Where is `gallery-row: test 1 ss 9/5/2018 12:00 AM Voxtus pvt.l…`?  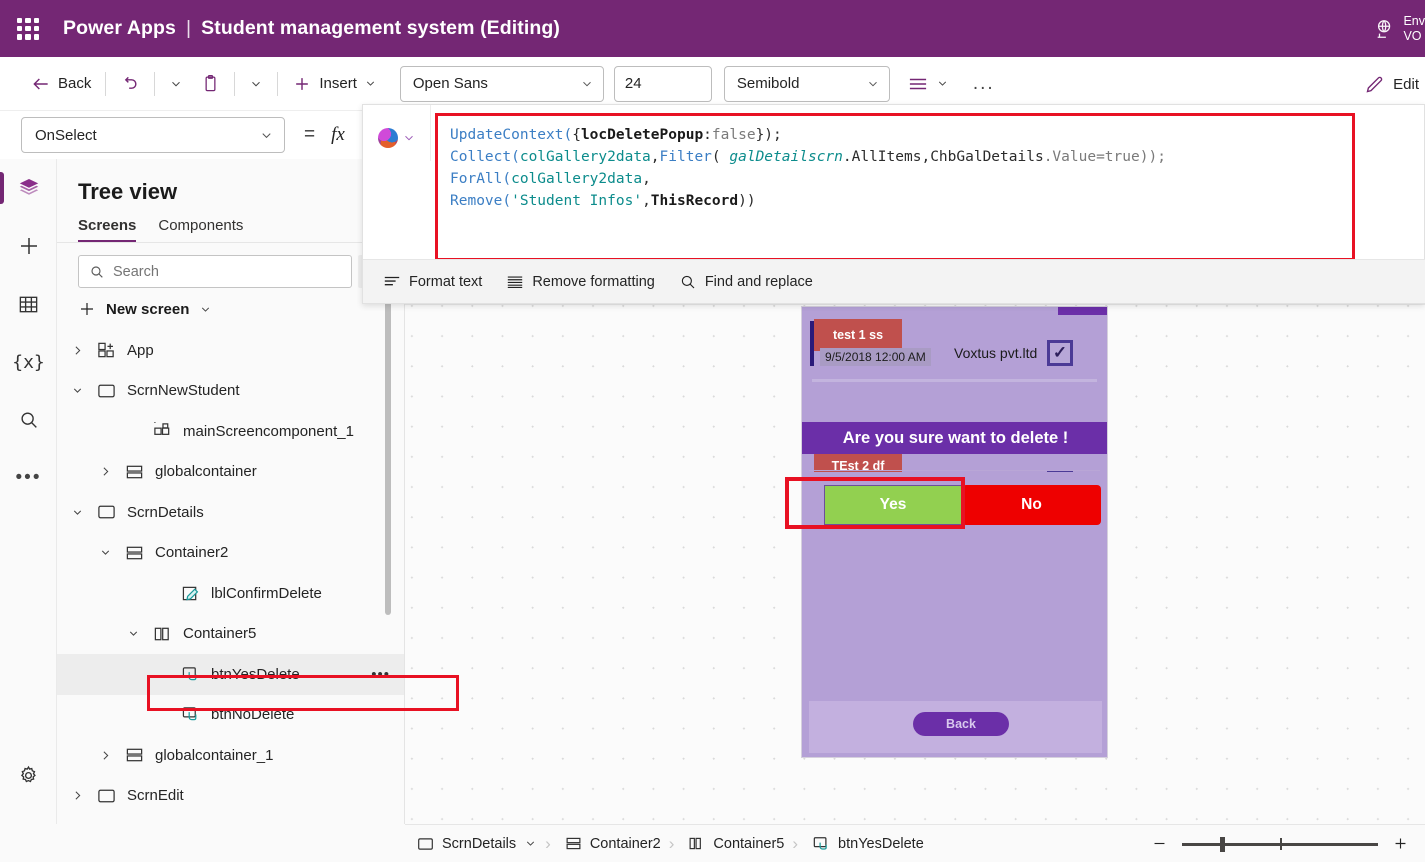
gallery-row: test 1 ss 9/5/2018 12:00 AM Voxtus pvt.l… is located at coordinates (954, 343).